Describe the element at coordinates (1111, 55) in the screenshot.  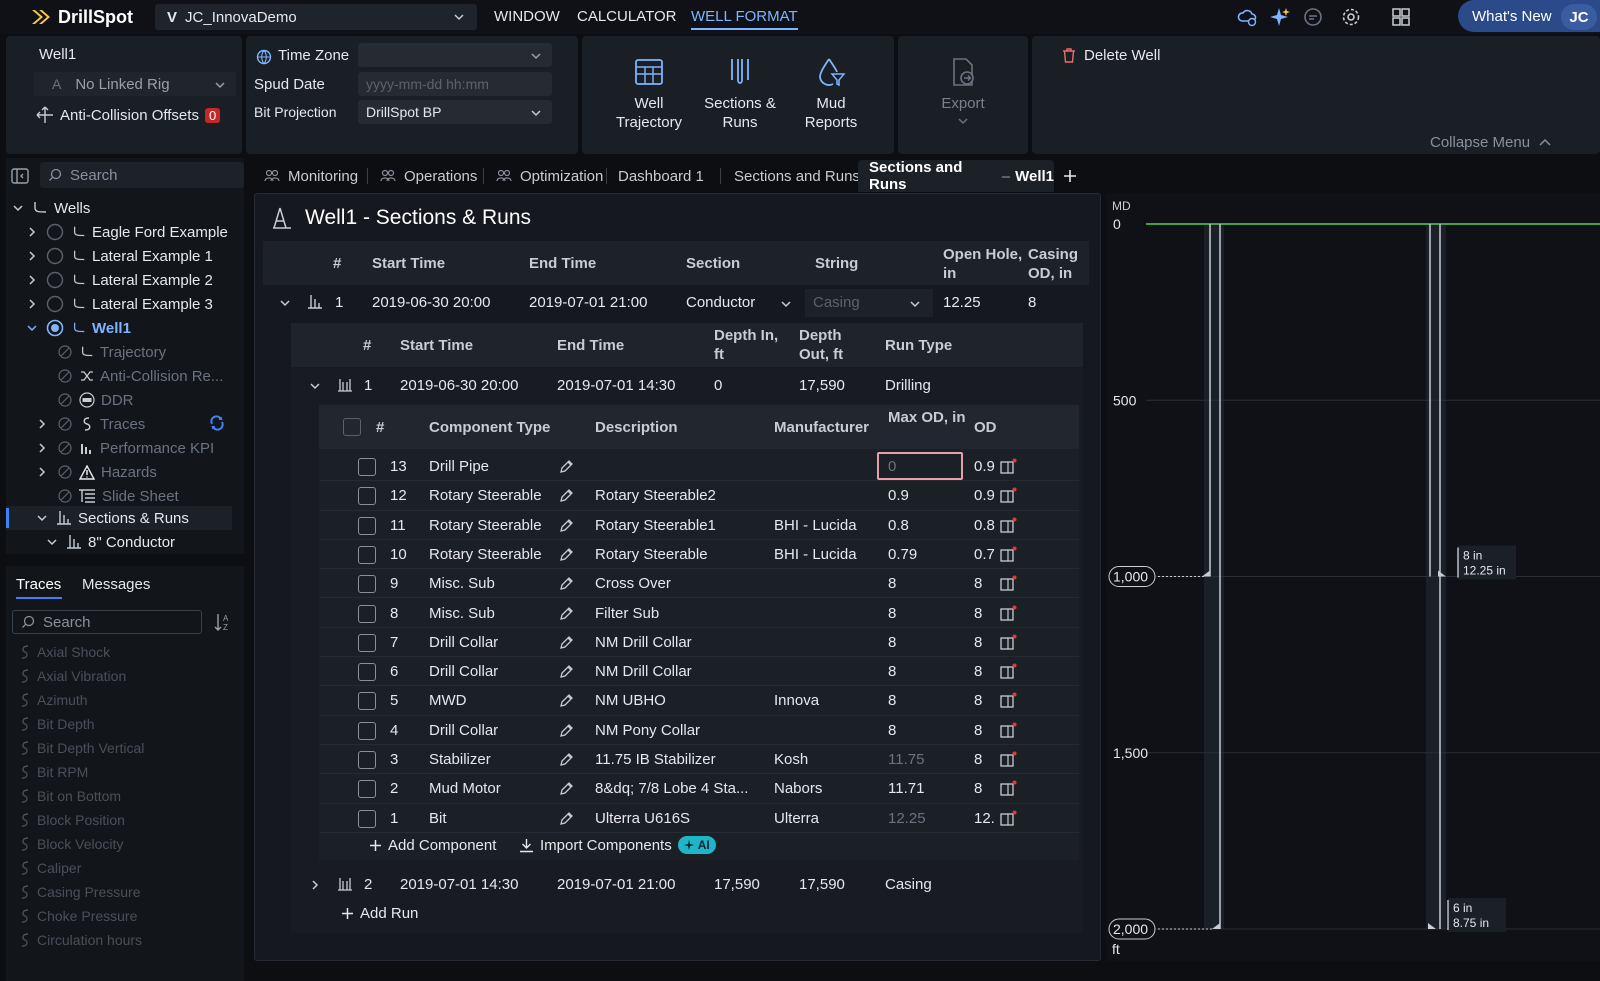
I see `delete-well-button: Delete Well` at that location.